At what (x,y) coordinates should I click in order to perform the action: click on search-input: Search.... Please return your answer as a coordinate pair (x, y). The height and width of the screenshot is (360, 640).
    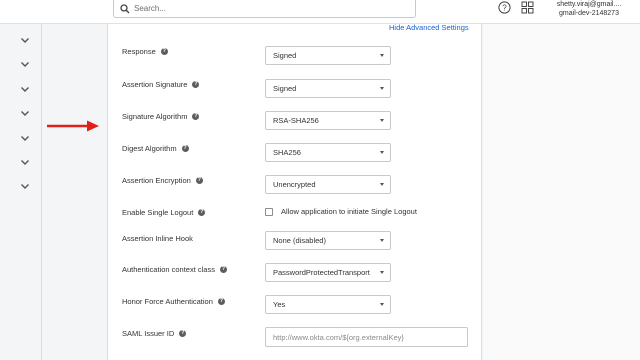
    Looking at the image, I should click on (264, 9).